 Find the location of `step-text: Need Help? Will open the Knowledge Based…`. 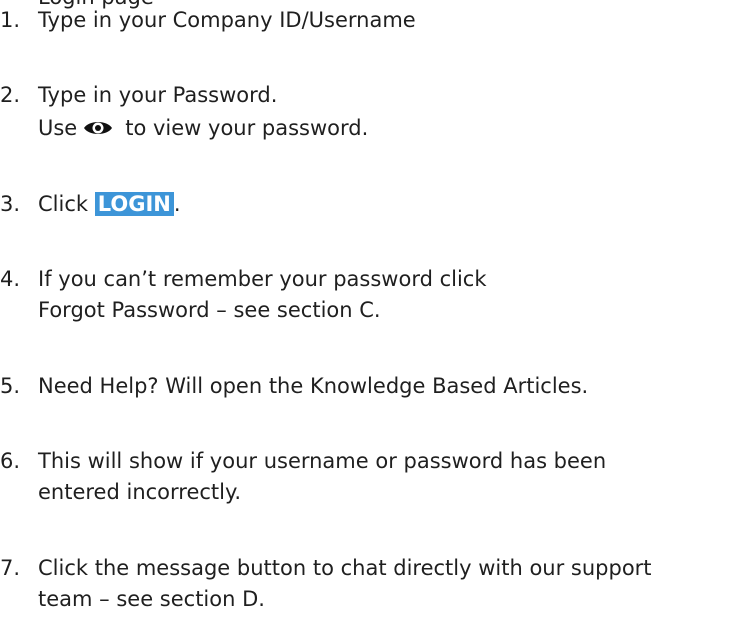

step-text: Need Help? Will open the Knowledge Based… is located at coordinates (313, 386).